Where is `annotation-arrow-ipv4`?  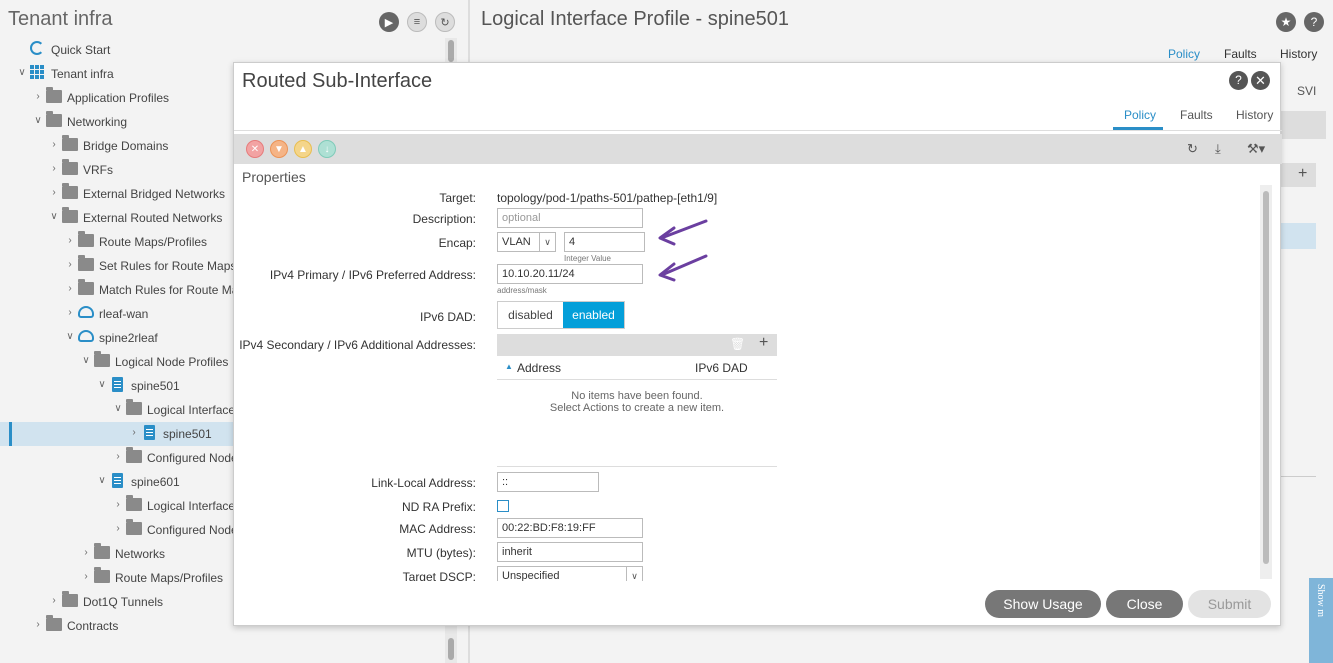
annotation-arrow-ipv4 is located at coordinates (683, 268).